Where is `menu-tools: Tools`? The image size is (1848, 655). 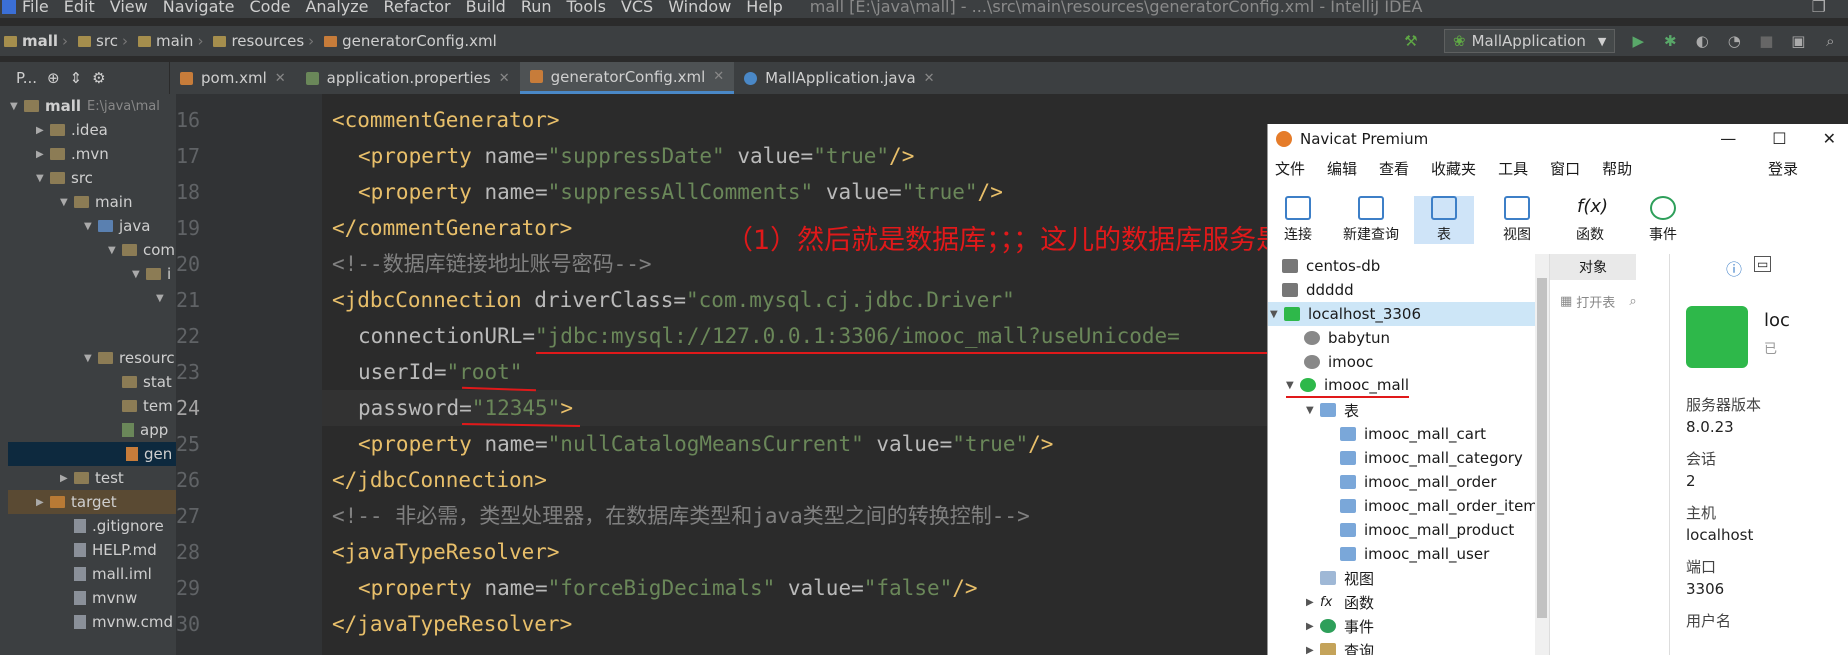 menu-tools: Tools is located at coordinates (586, 7).